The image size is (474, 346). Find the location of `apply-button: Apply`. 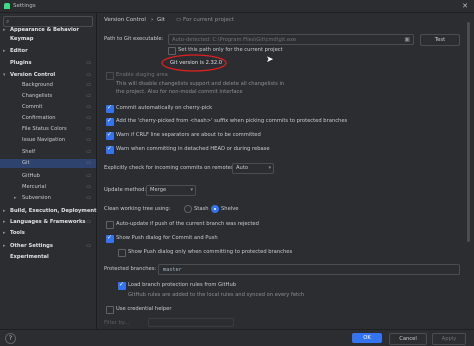

apply-button: Apply is located at coordinates (449, 339).